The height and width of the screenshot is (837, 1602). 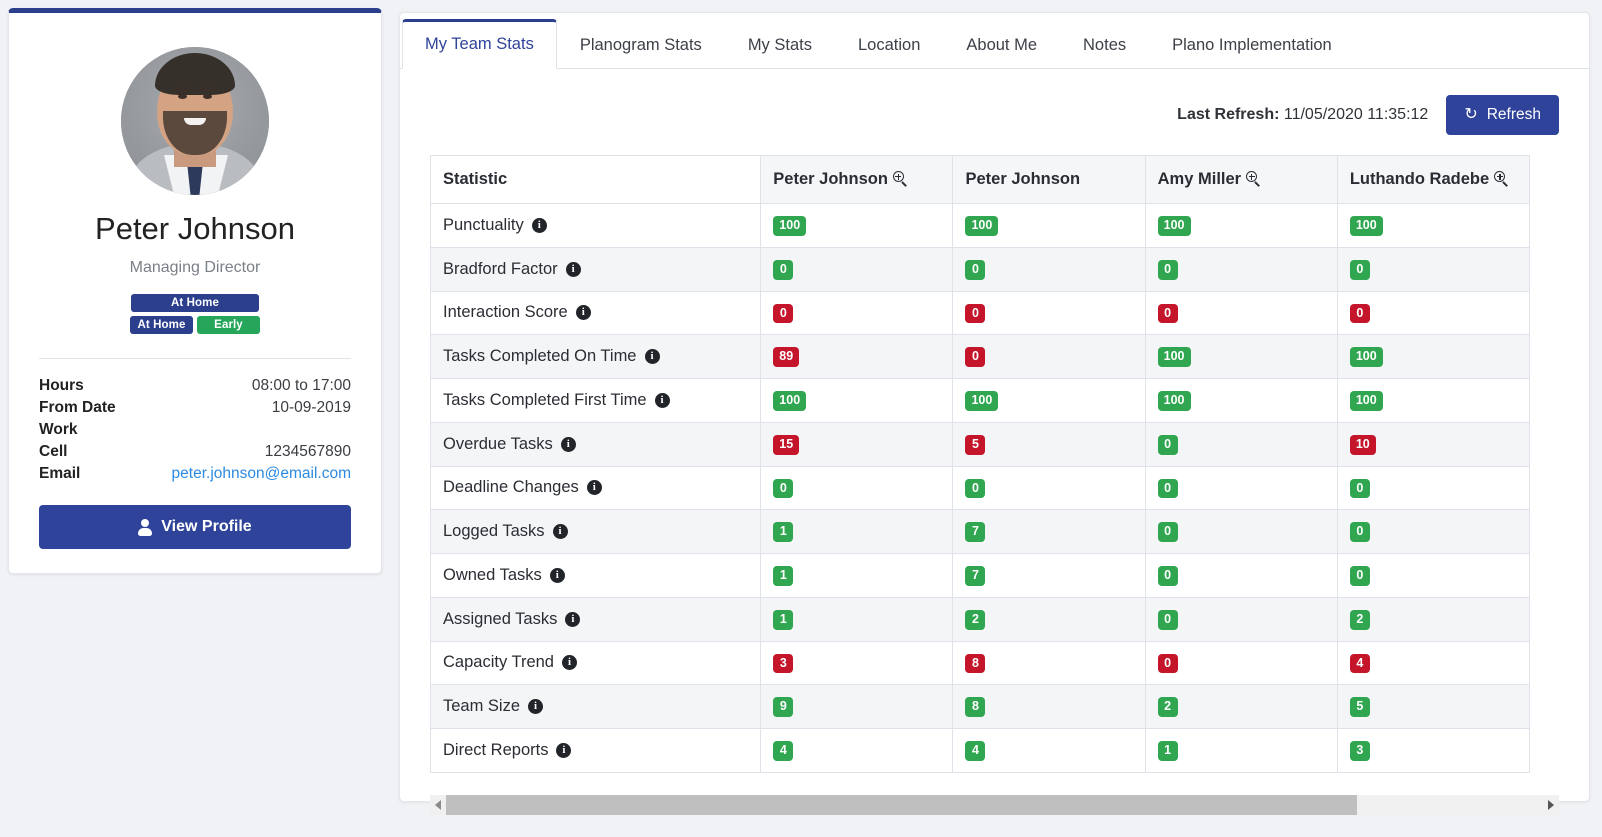 I want to click on column-header-person-3: Amy Miller, so click(x=1241, y=179).